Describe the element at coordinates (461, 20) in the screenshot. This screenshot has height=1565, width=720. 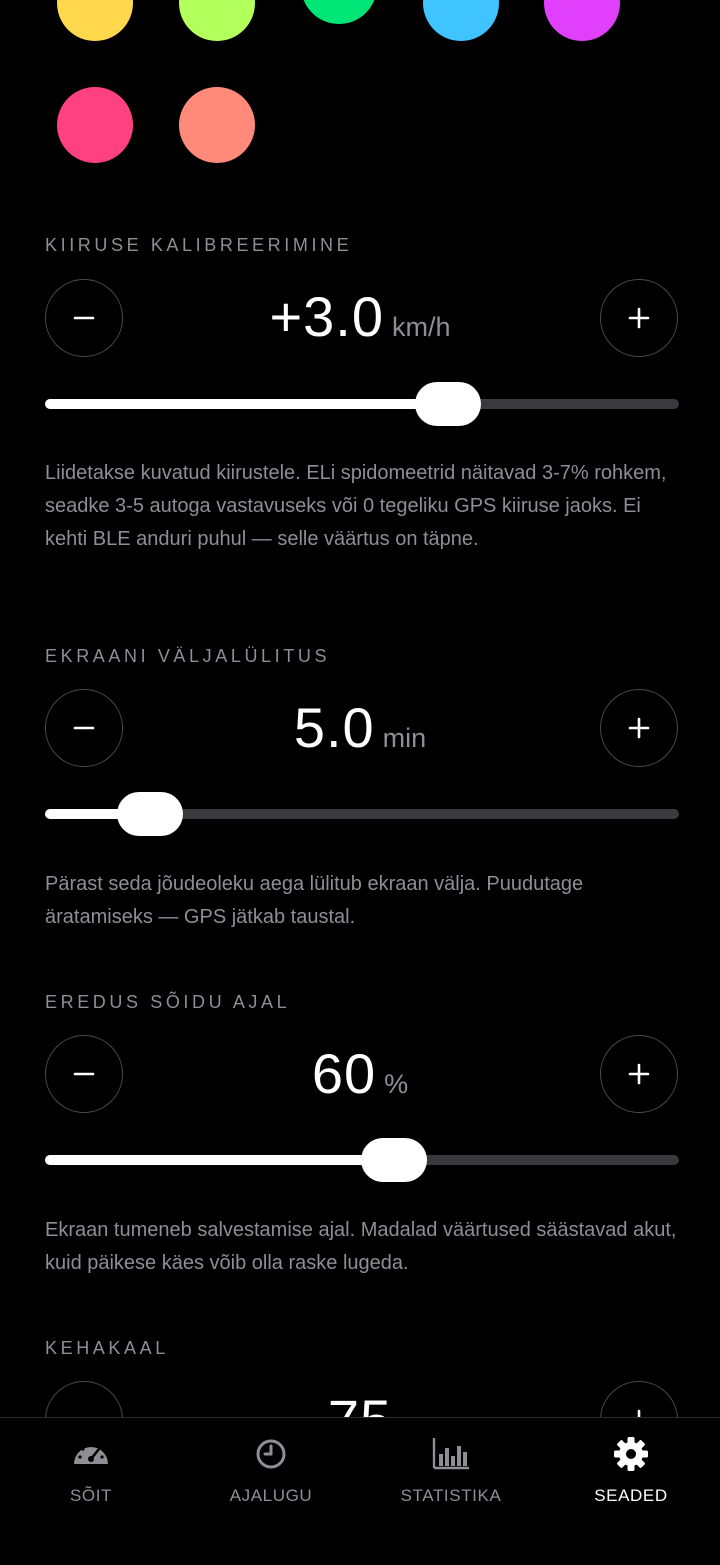
I see `color-swatch-blue` at that location.